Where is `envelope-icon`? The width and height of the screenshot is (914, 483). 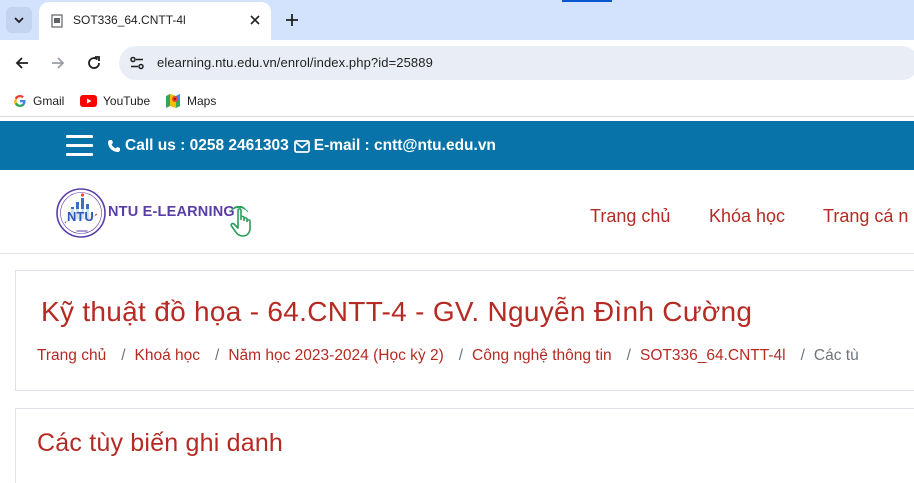 envelope-icon is located at coordinates (301, 146).